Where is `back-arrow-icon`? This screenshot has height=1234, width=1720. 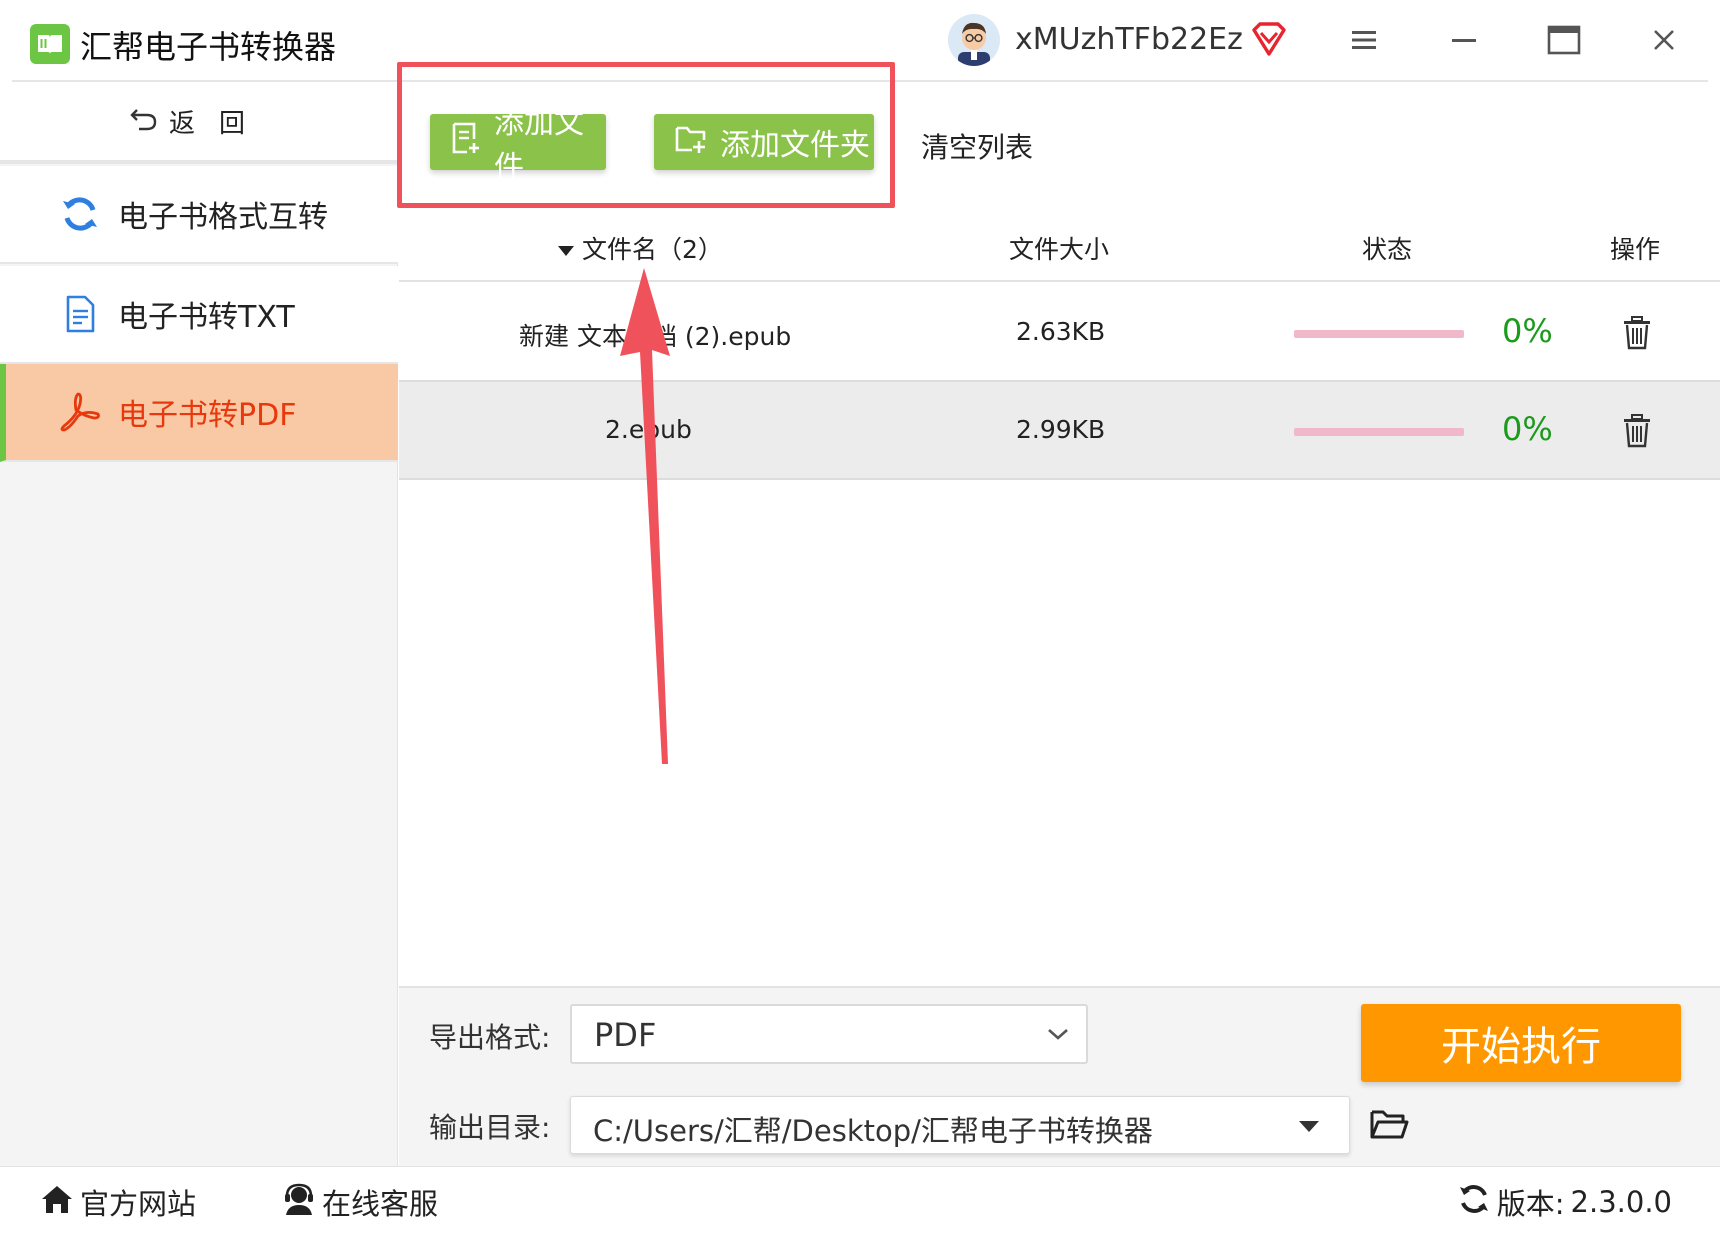
back-arrow-icon is located at coordinates (144, 121).